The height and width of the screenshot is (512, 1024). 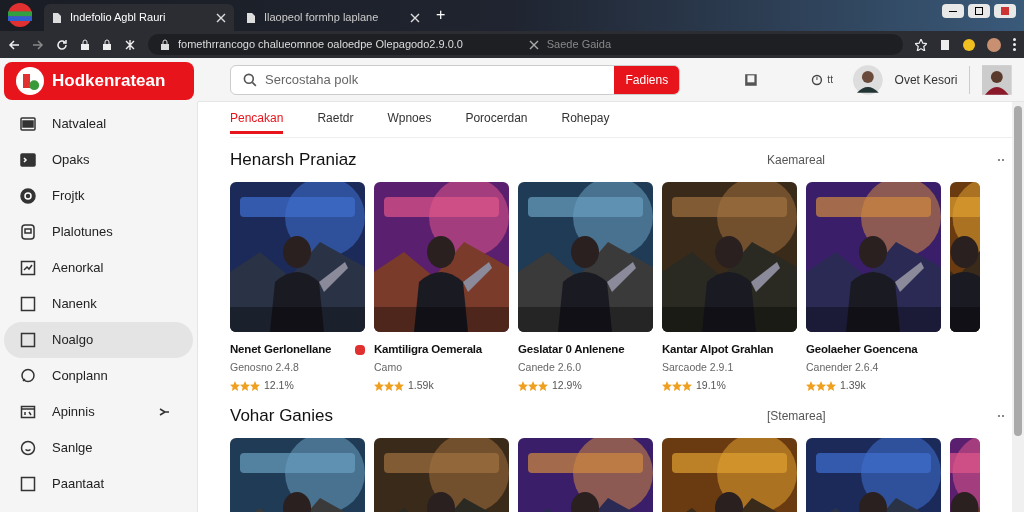 What do you see at coordinates (322, 18) in the screenshot?
I see `tab-title: Ilaopeol formhp laplane` at bounding box center [322, 18].